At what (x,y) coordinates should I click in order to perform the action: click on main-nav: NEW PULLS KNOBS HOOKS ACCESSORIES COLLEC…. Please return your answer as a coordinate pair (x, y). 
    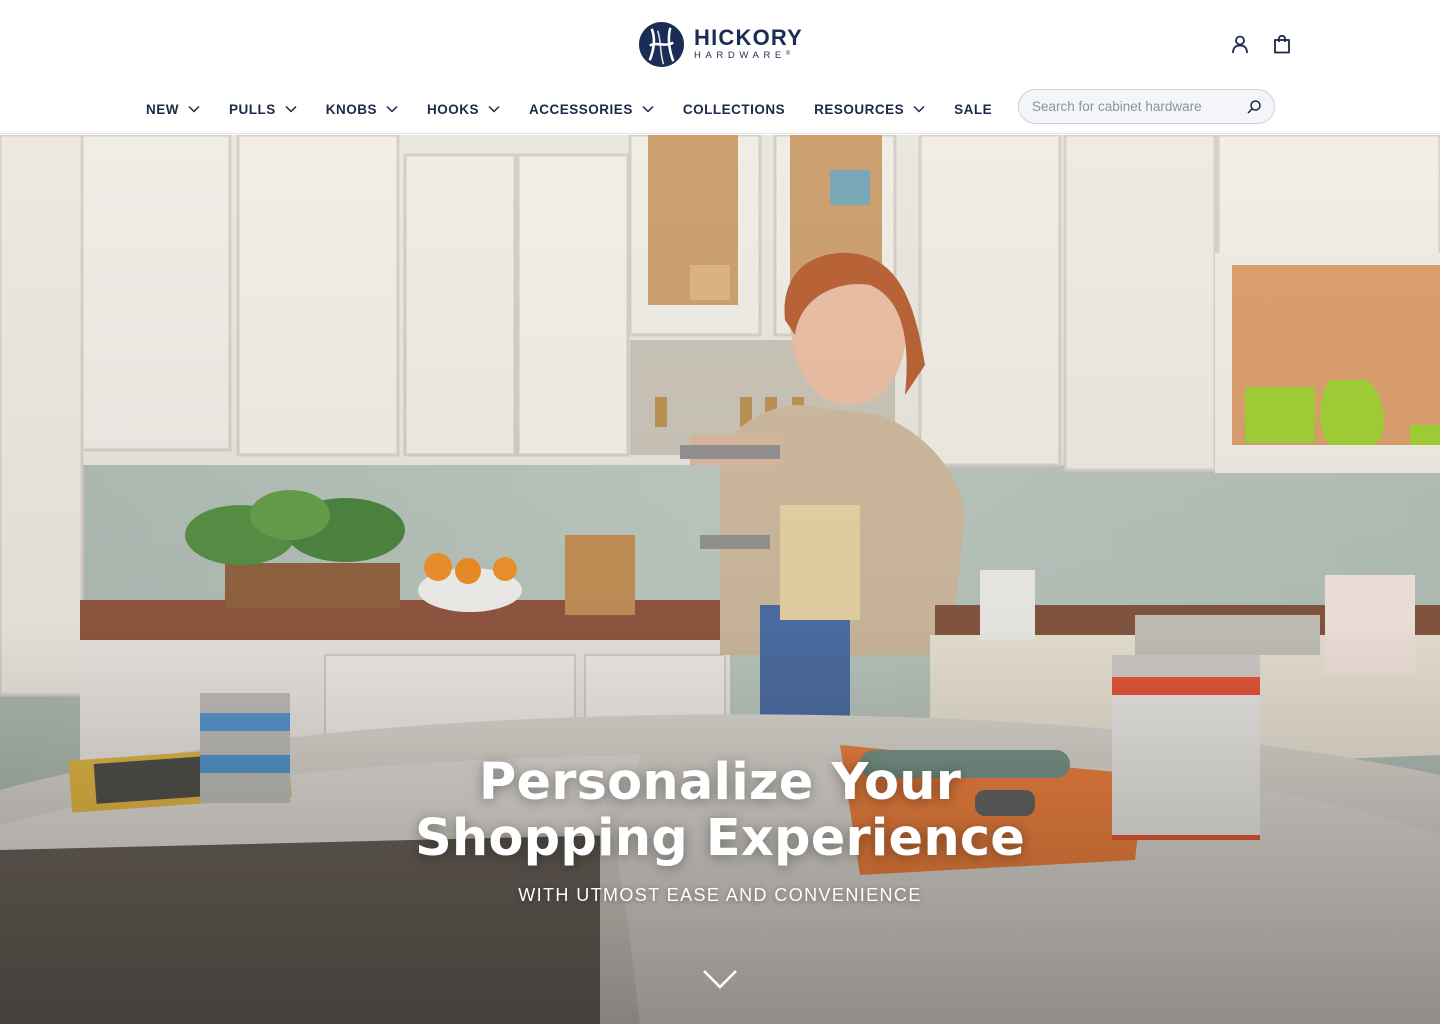
    Looking at the image, I should click on (569, 109).